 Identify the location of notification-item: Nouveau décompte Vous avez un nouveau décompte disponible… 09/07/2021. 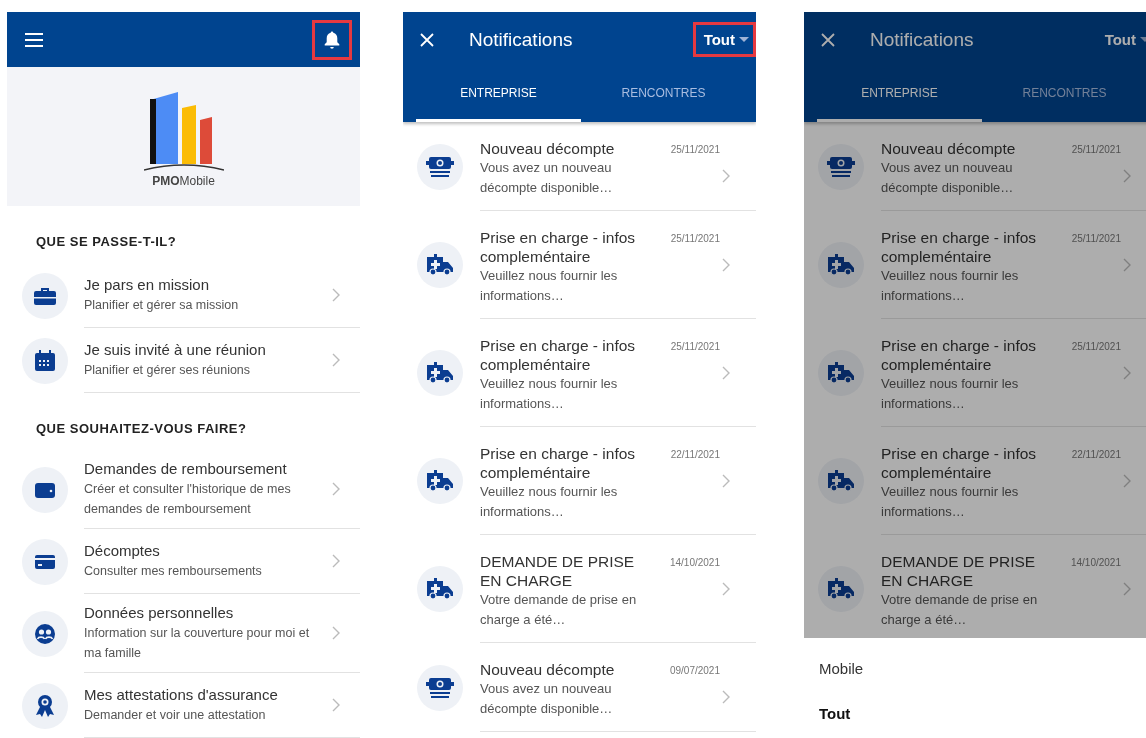
(579, 687).